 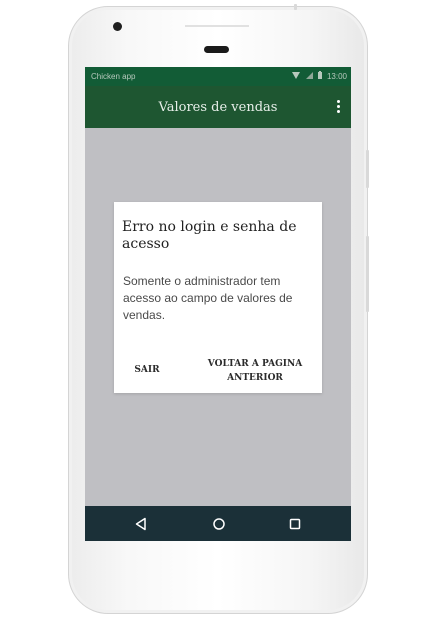 What do you see at coordinates (336, 76) in the screenshot?
I see `status-time: 13:00` at bounding box center [336, 76].